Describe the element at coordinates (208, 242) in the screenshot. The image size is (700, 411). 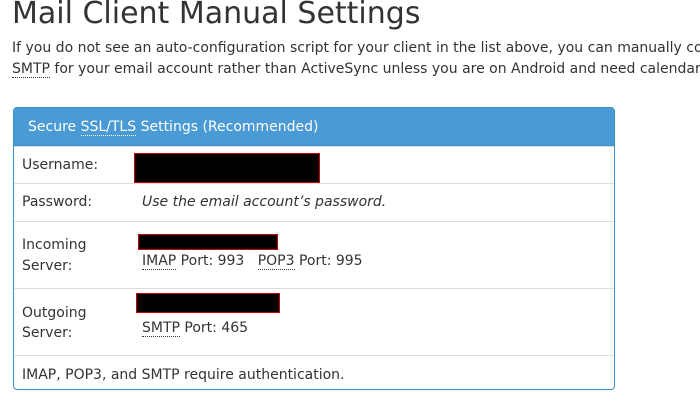
I see `incoming-server-redaction` at that location.